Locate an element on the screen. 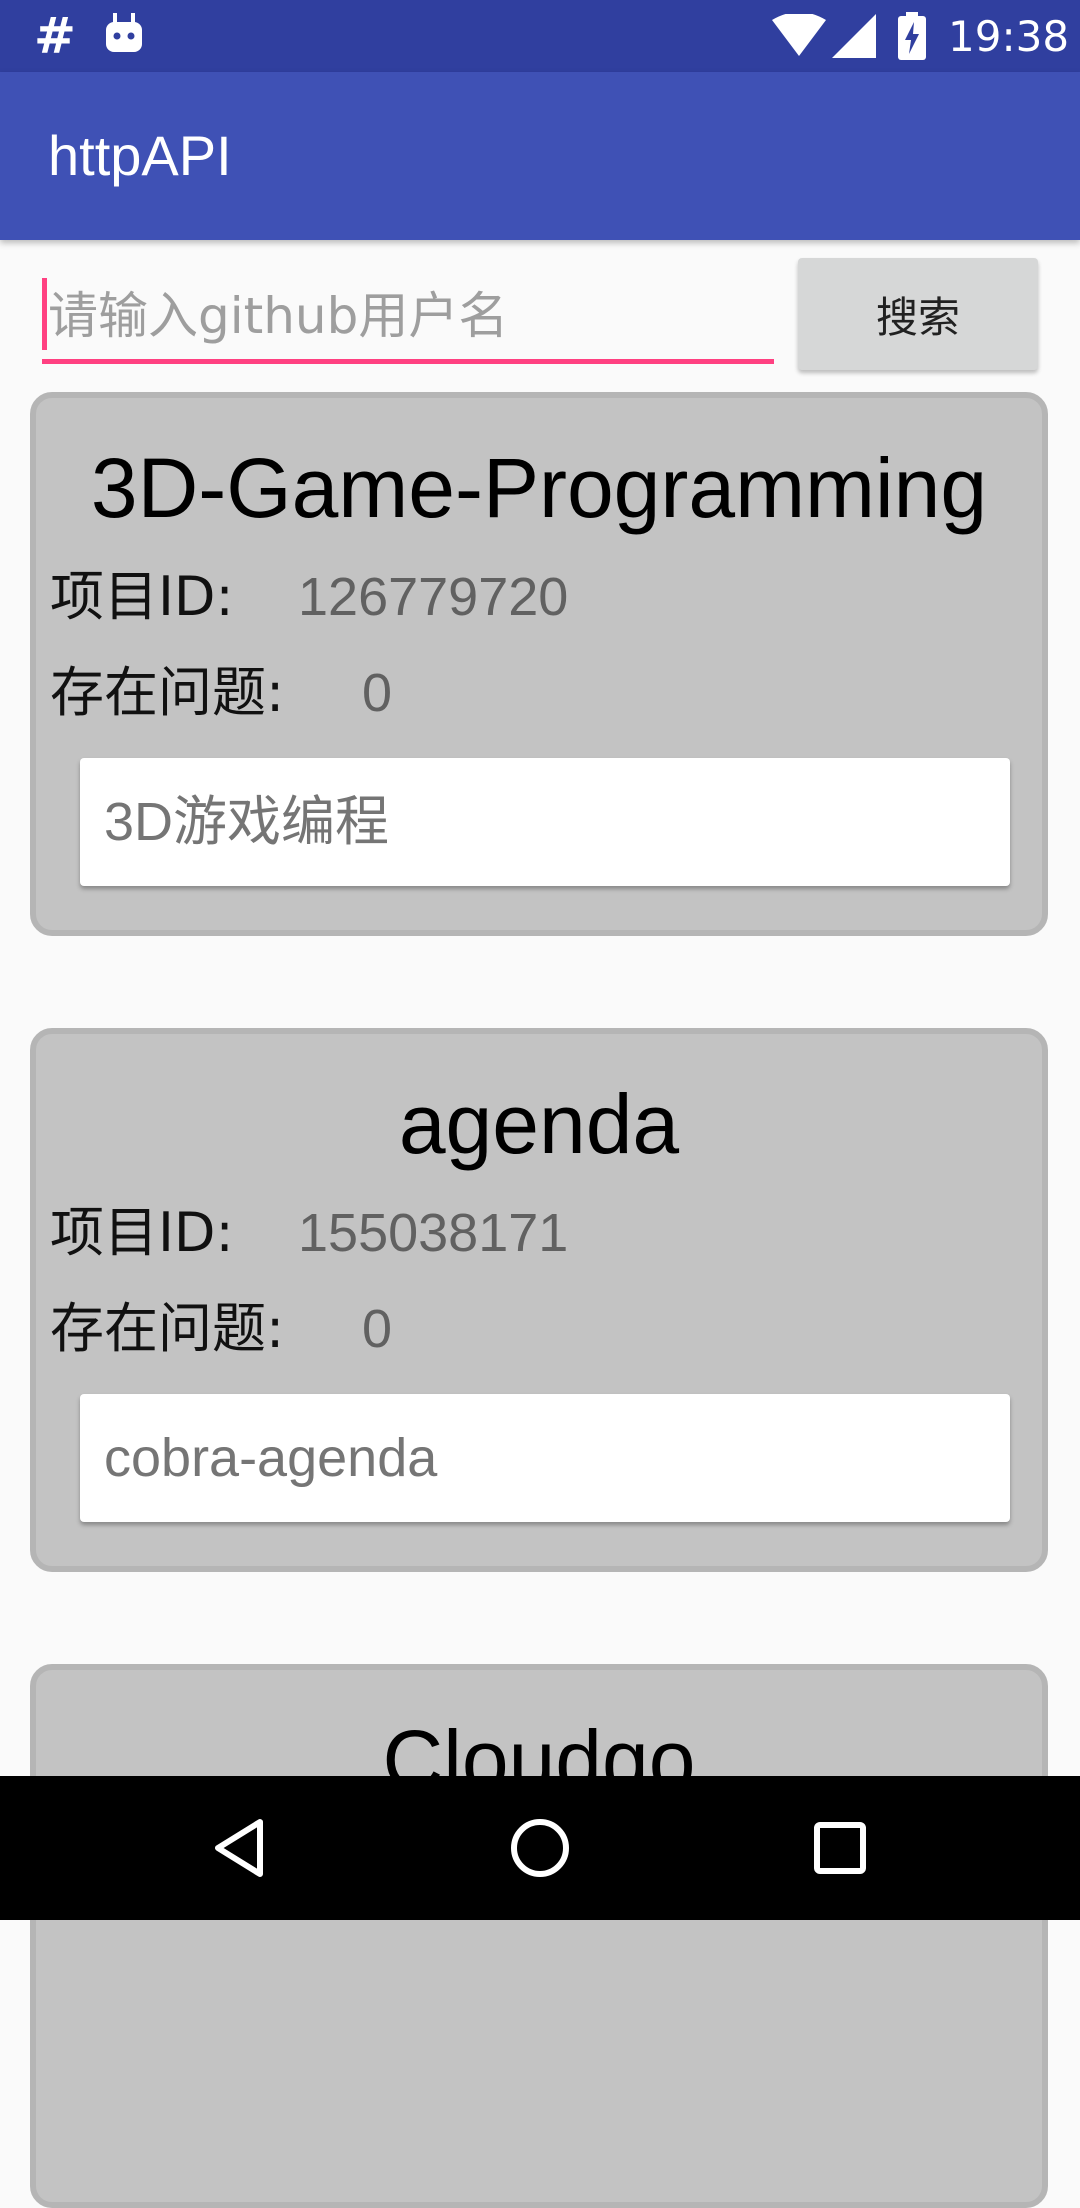  wifi-icon is located at coordinates (799, 35).